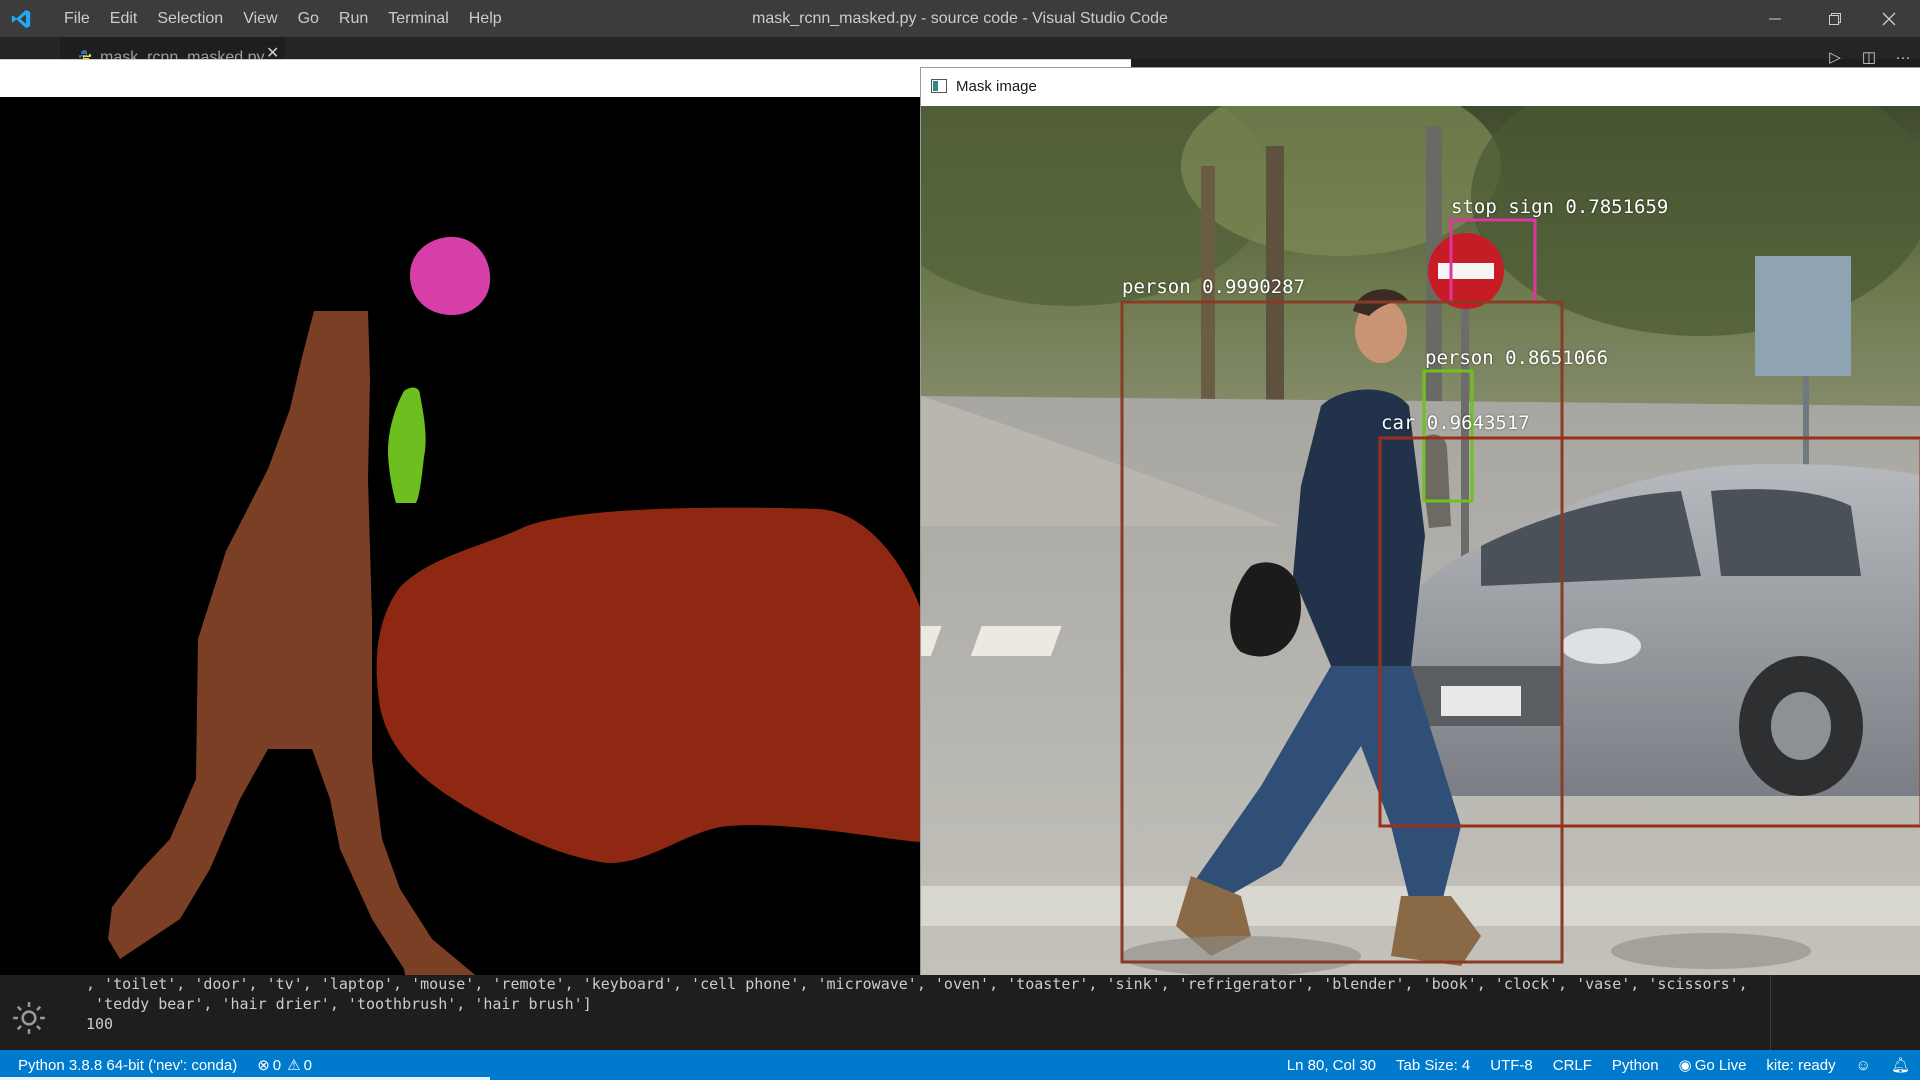 The image size is (1920, 1080). I want to click on run-file-icon: ▷, so click(1835, 57).